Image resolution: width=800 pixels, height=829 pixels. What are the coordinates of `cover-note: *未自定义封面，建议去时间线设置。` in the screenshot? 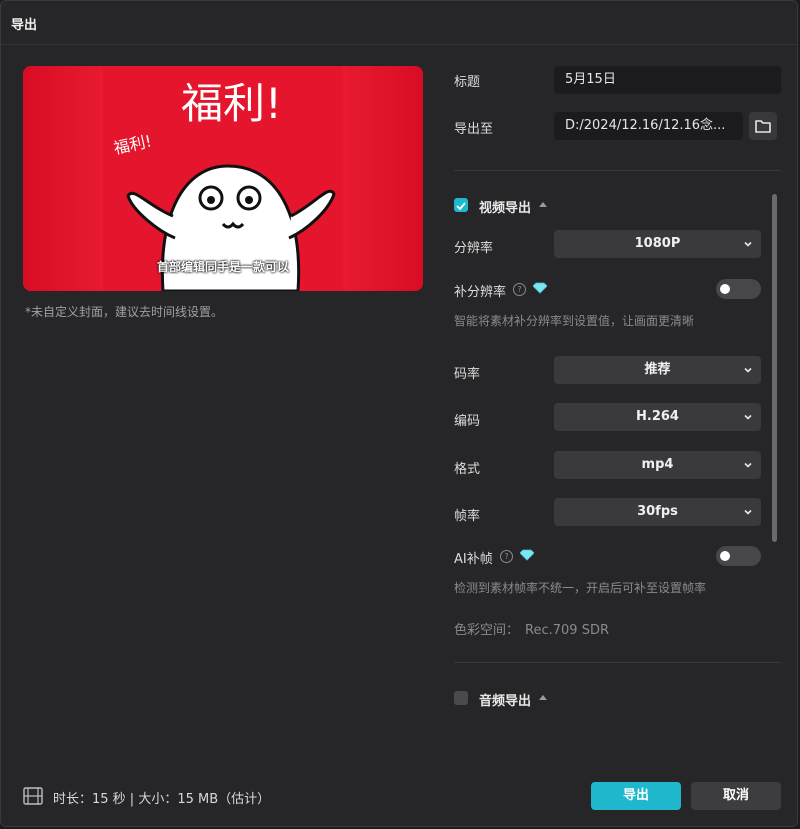 It's located at (124, 312).